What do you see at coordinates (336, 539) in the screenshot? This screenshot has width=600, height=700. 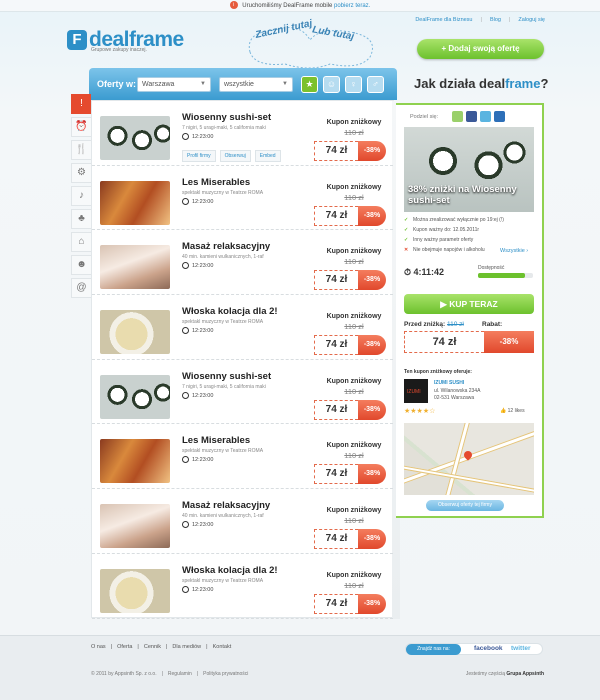 I see `offer-price: 74 zł` at bounding box center [336, 539].